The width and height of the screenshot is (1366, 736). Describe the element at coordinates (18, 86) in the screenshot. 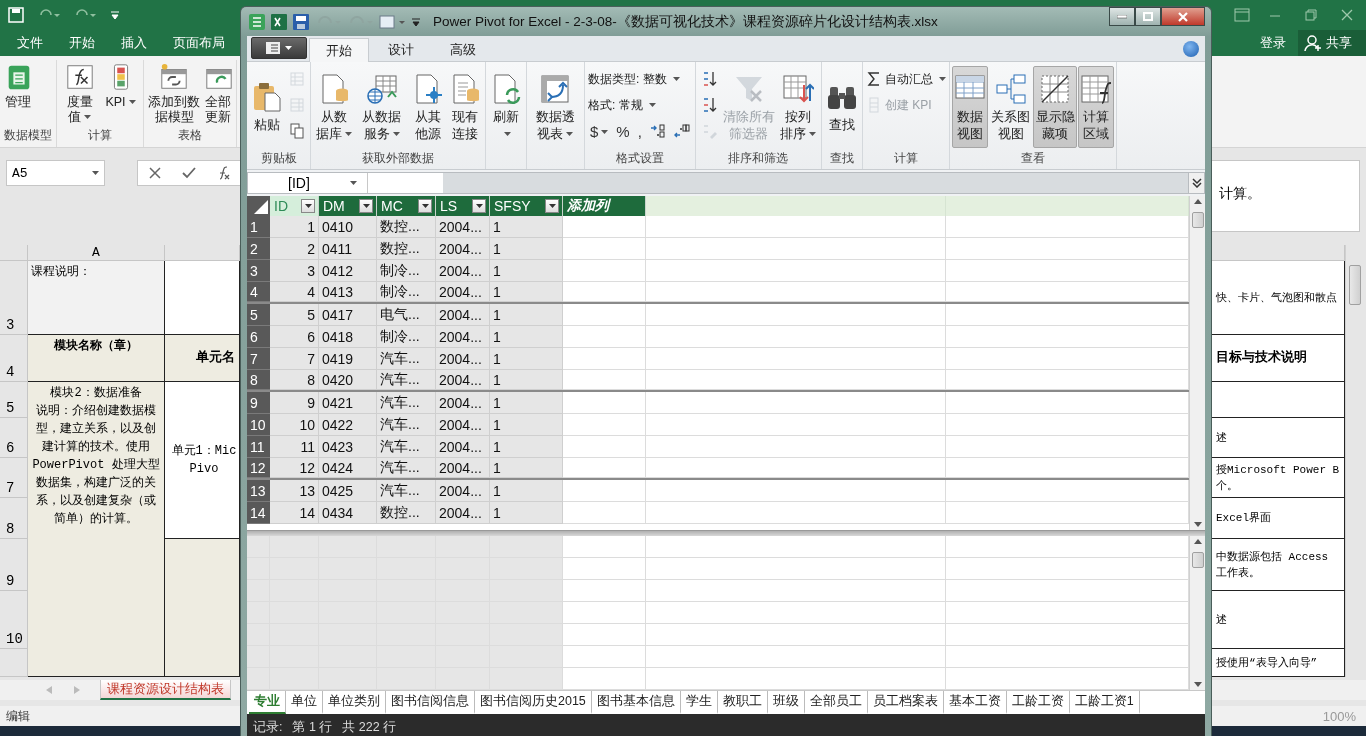

I see `ribbon-button: 管理` at that location.